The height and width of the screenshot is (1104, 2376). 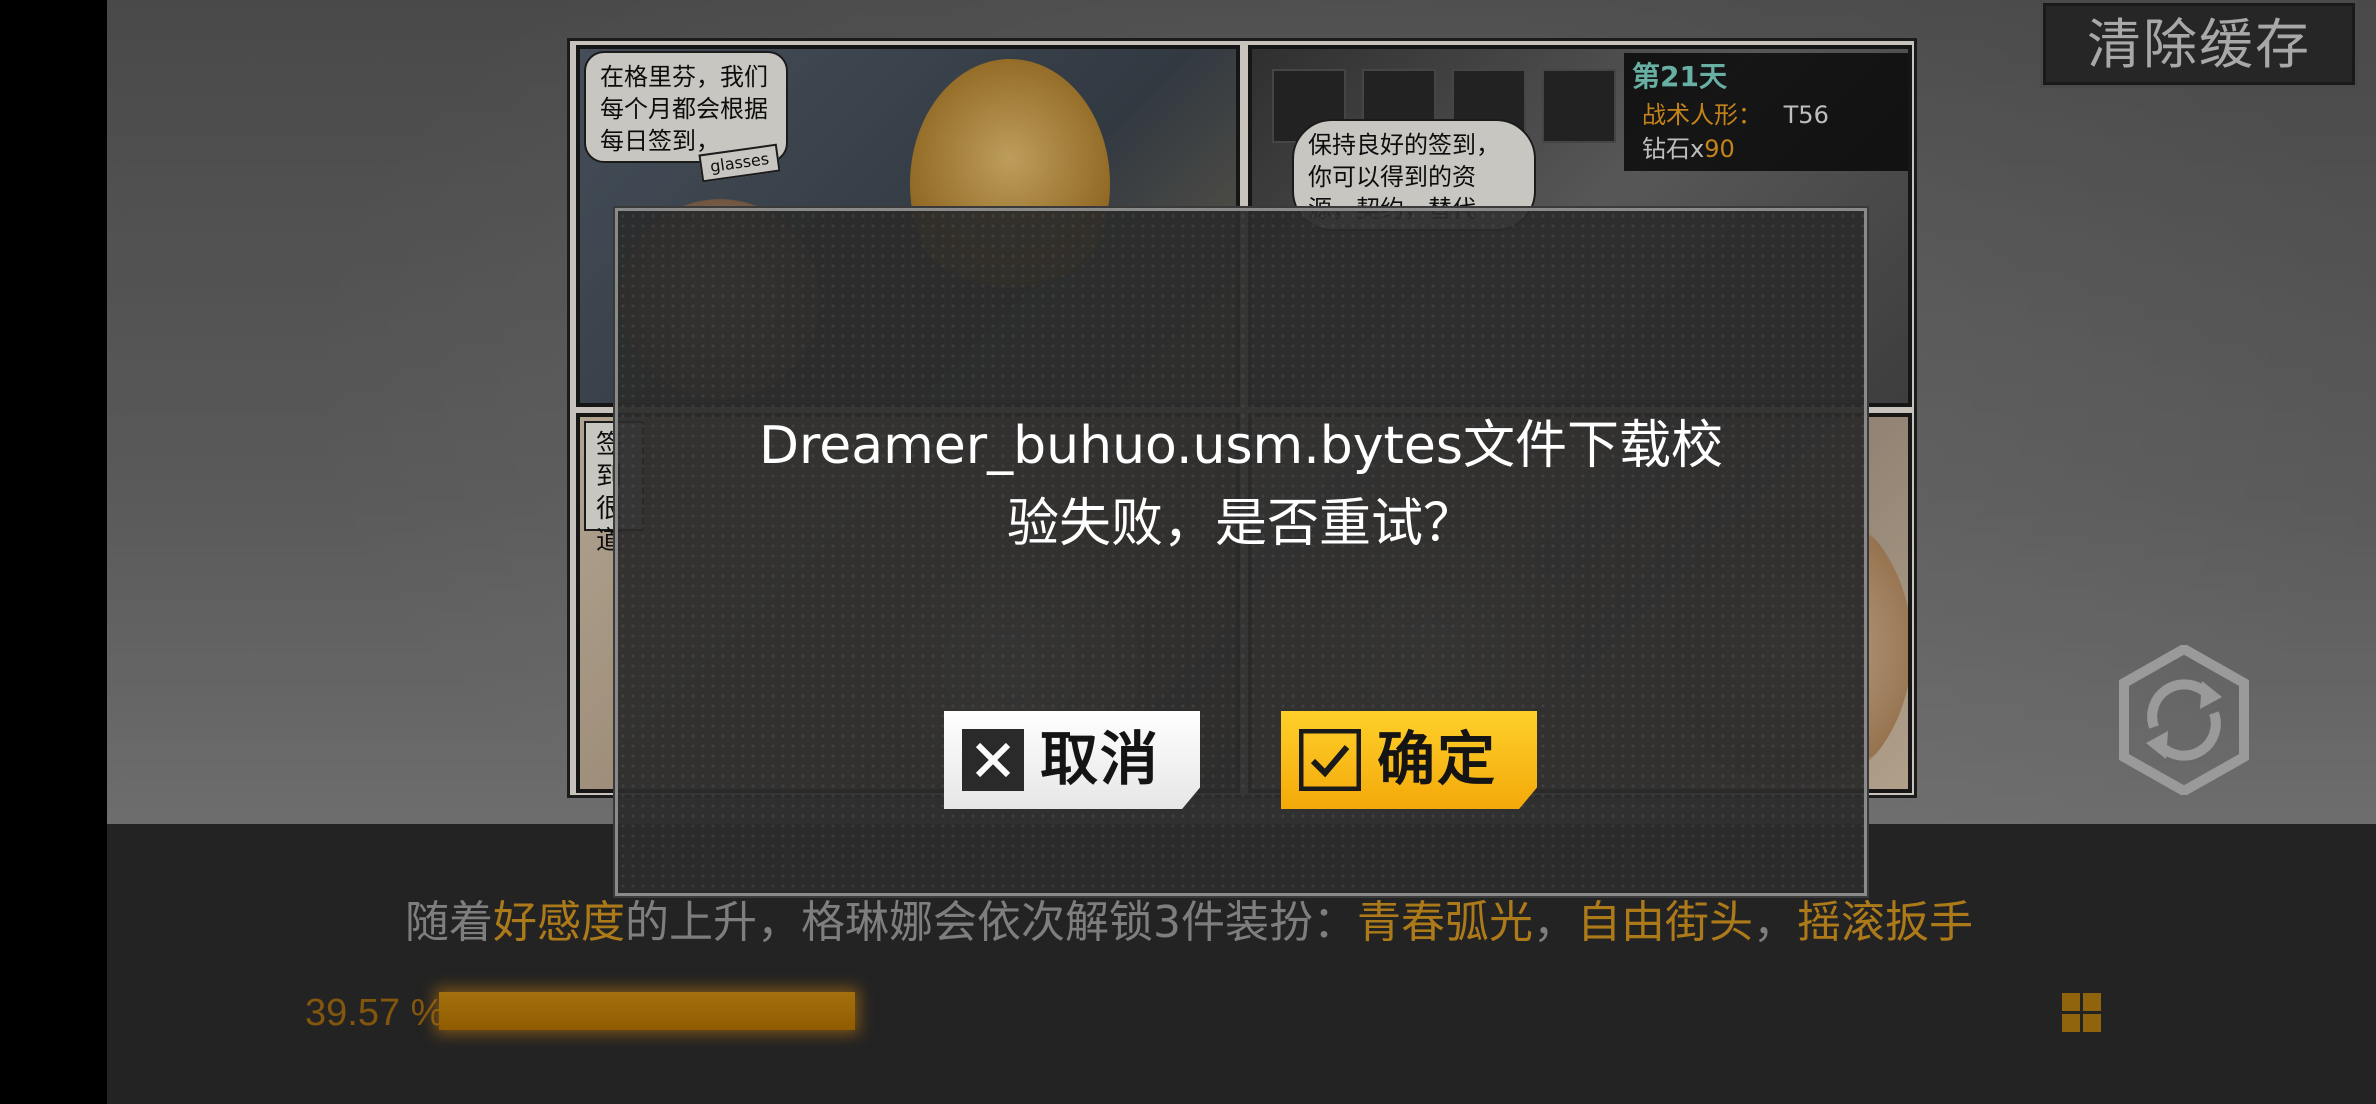 What do you see at coordinates (1679, 76) in the screenshot?
I see `reward-day: 第21天` at bounding box center [1679, 76].